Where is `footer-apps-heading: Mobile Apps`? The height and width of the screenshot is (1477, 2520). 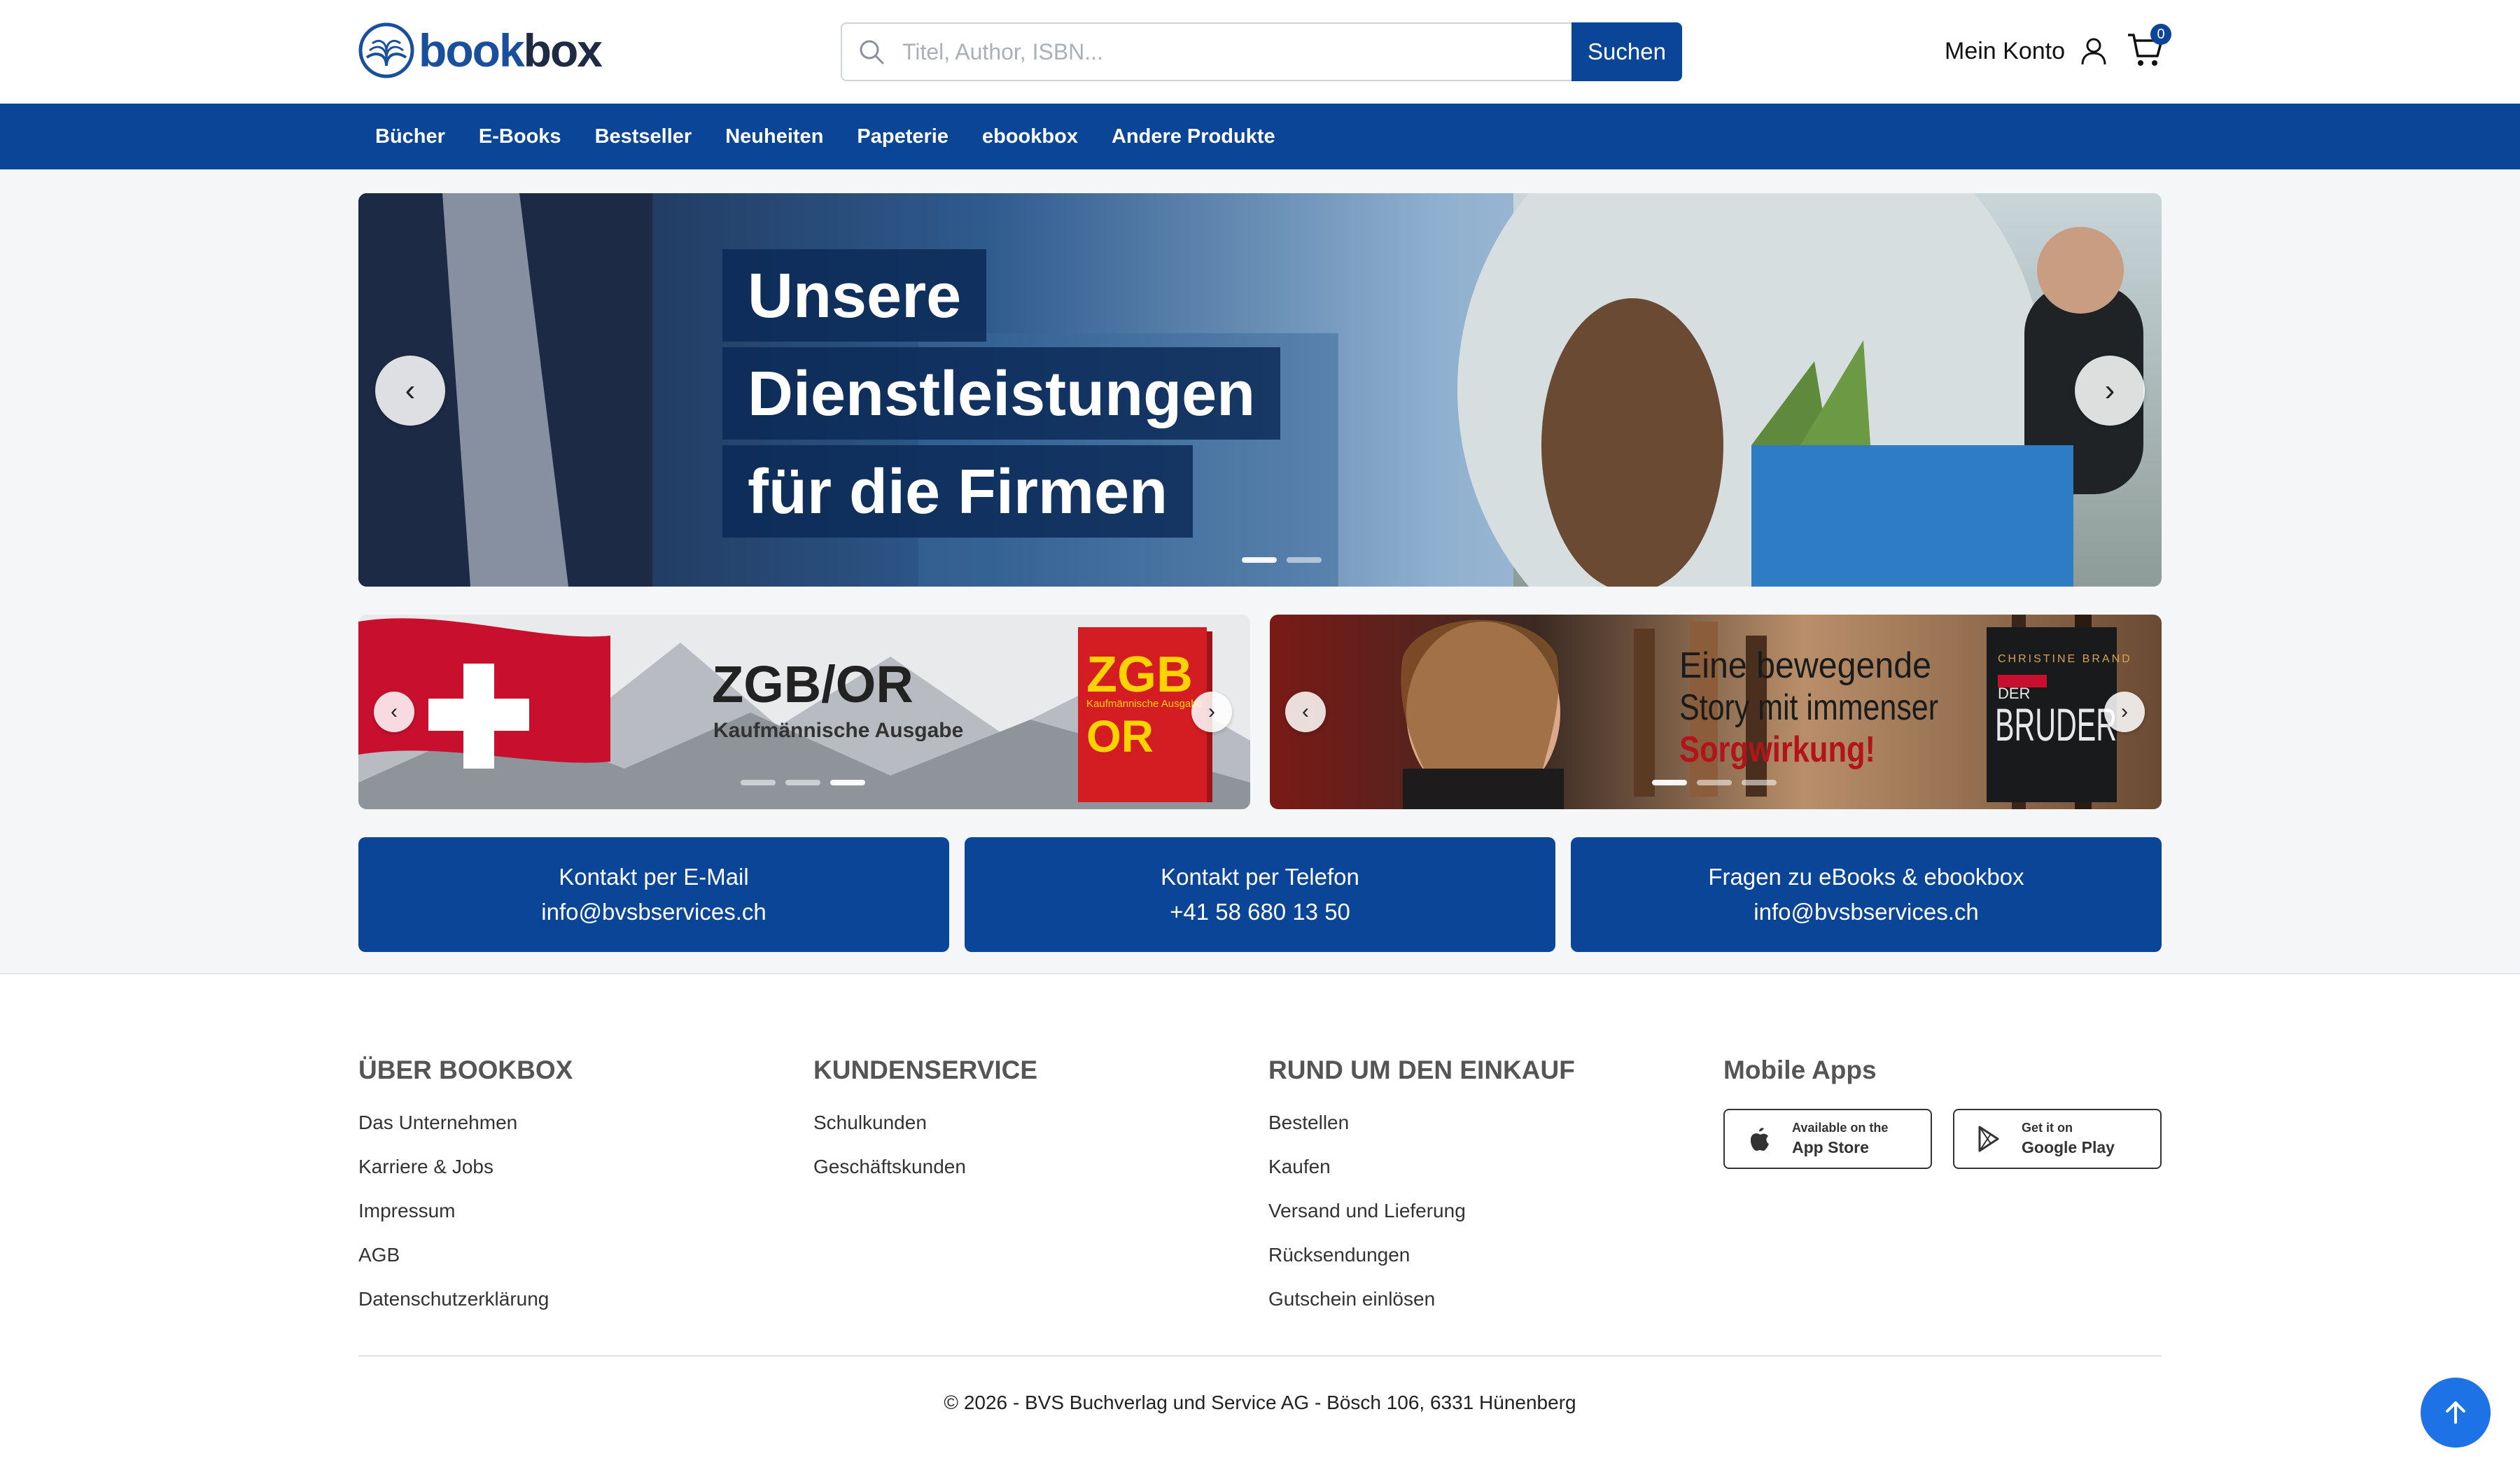
footer-apps-heading: Mobile Apps is located at coordinates (1800, 1070).